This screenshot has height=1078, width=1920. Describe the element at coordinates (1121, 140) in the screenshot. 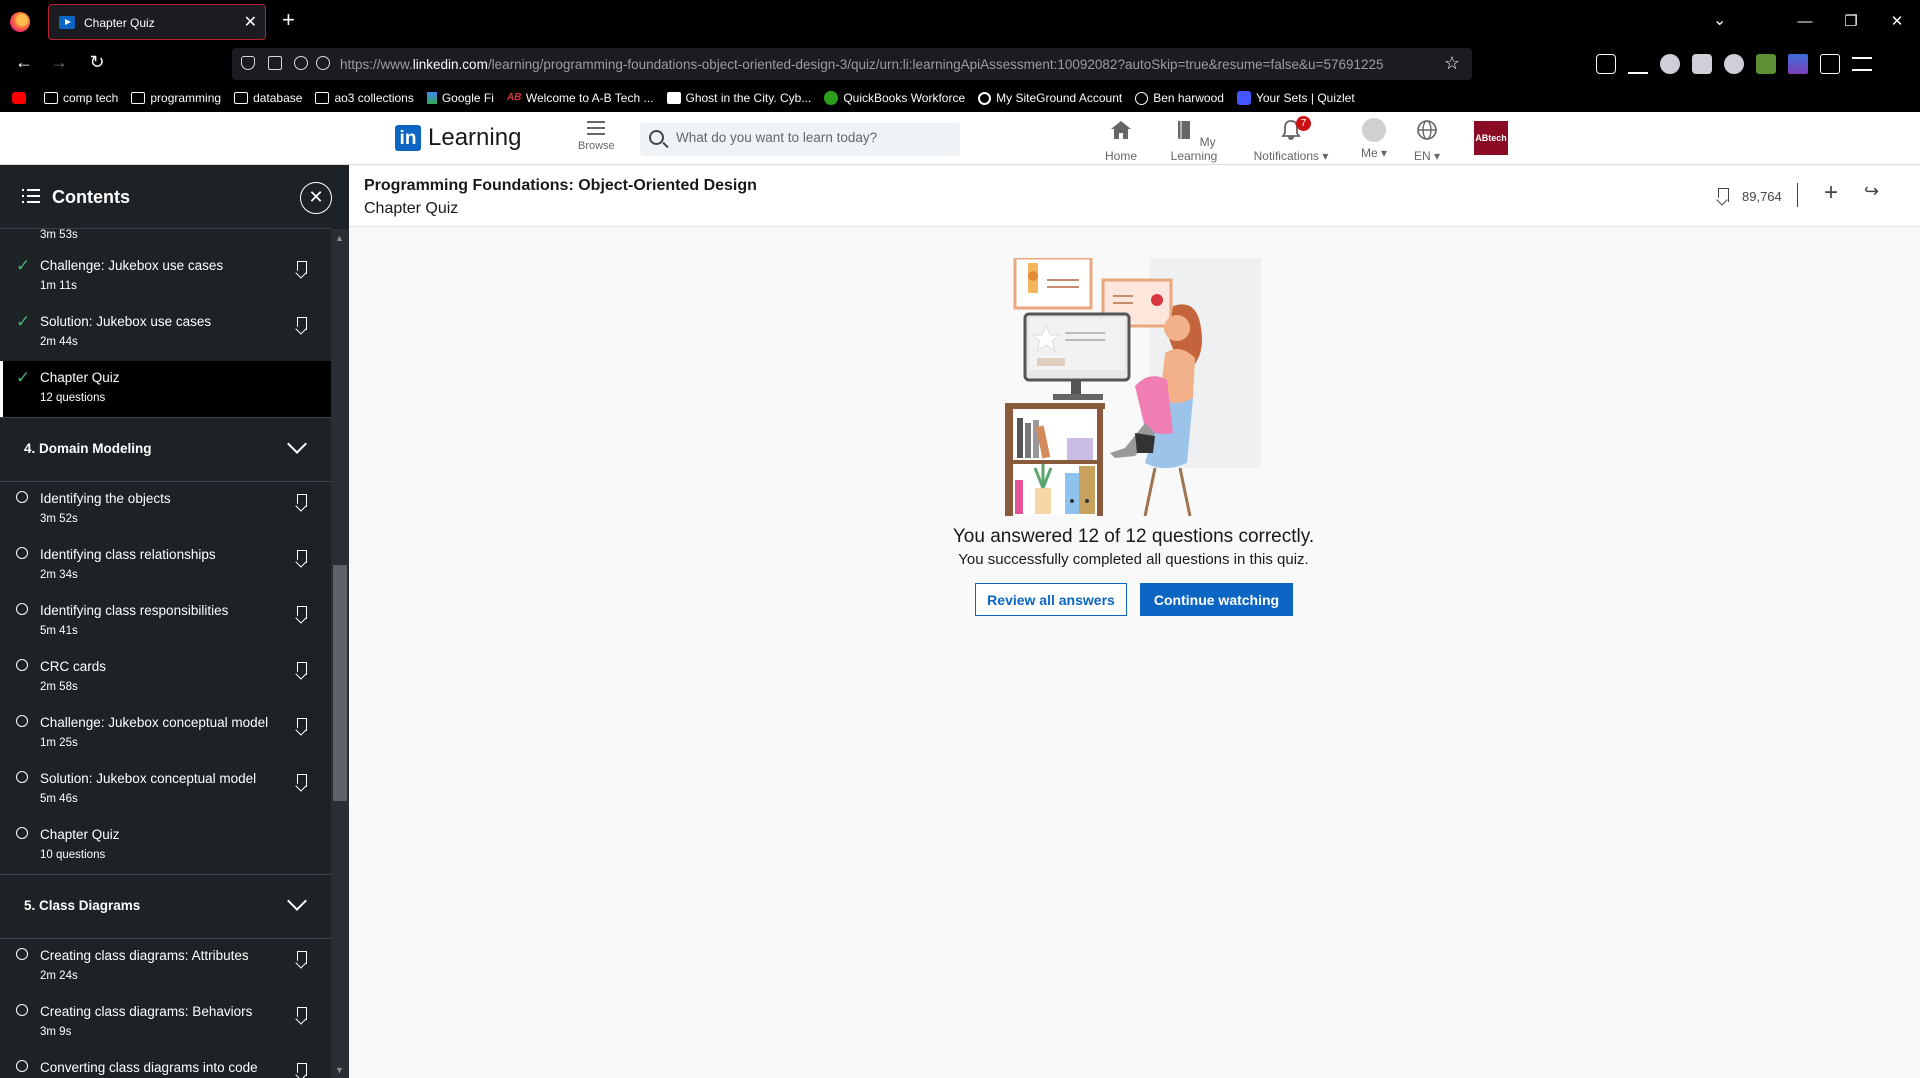

I see `nav-home: Home` at that location.